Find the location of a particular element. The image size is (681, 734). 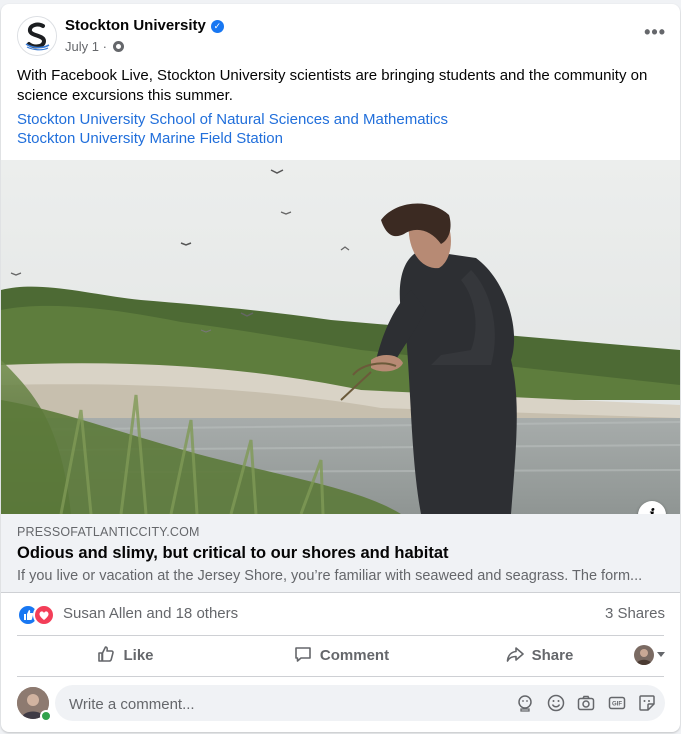

share-button: Share is located at coordinates (539, 656).